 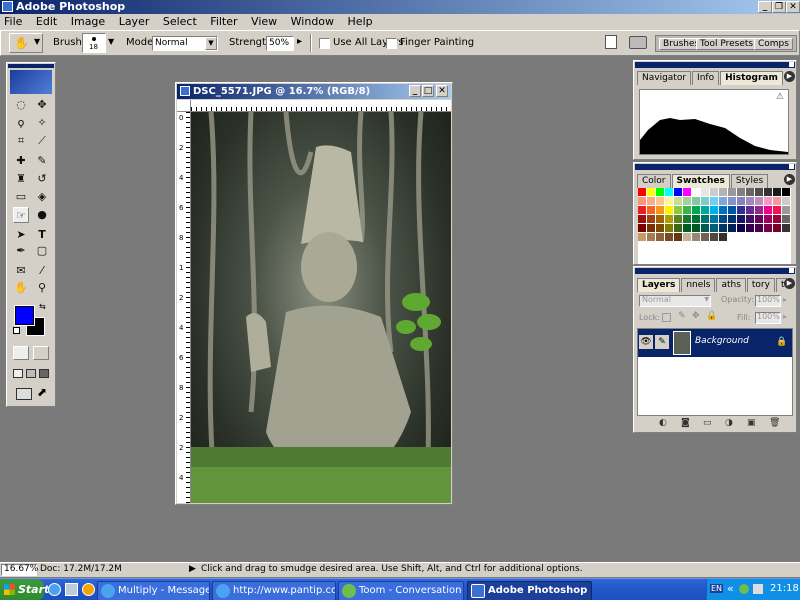 What do you see at coordinates (391, 43) in the screenshot?
I see `finger-painting-checkbox` at bounding box center [391, 43].